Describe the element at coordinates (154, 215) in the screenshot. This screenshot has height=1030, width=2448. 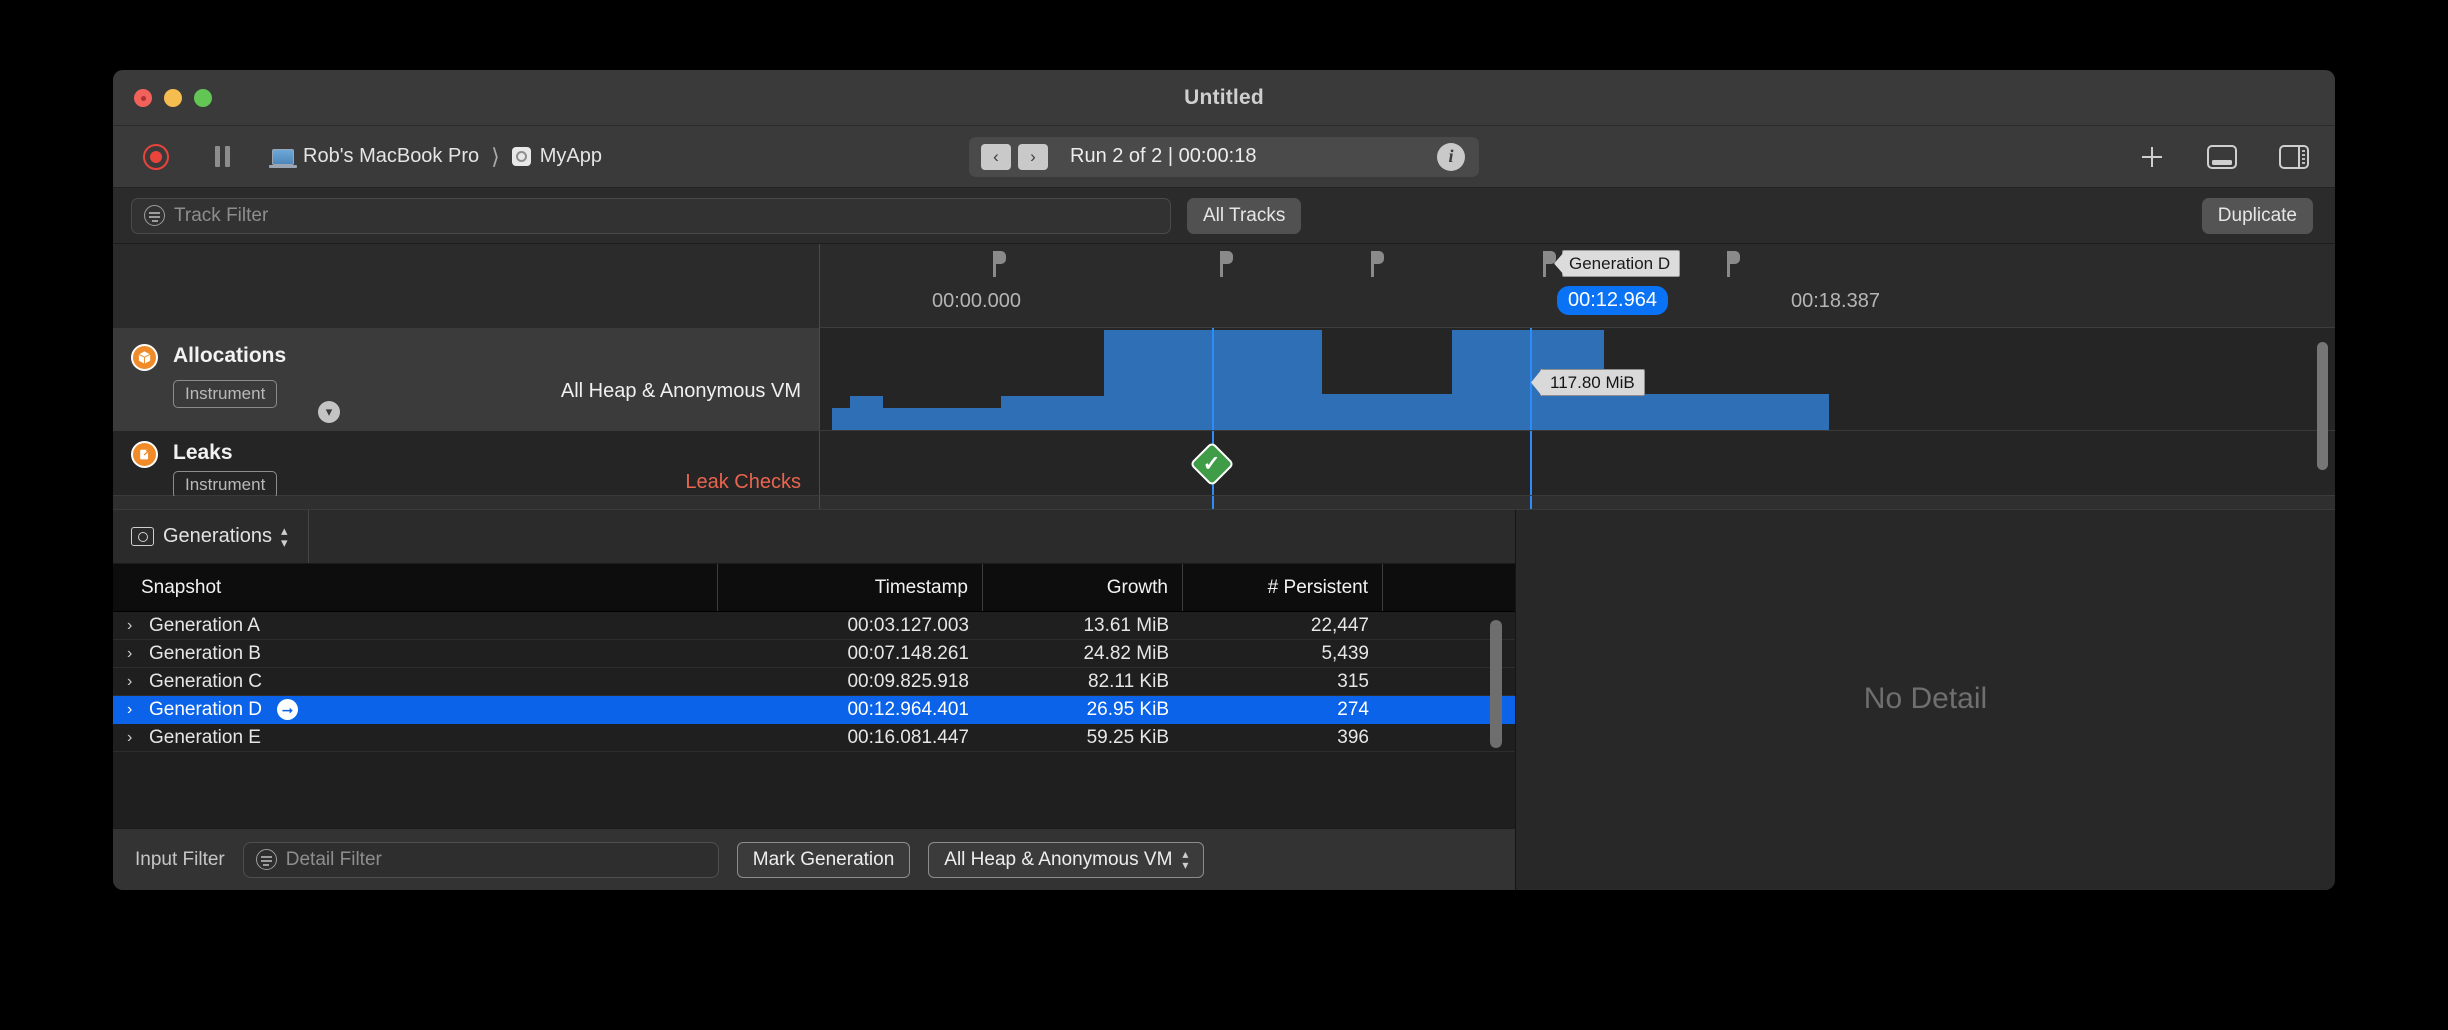
I see `filter-icon` at that location.